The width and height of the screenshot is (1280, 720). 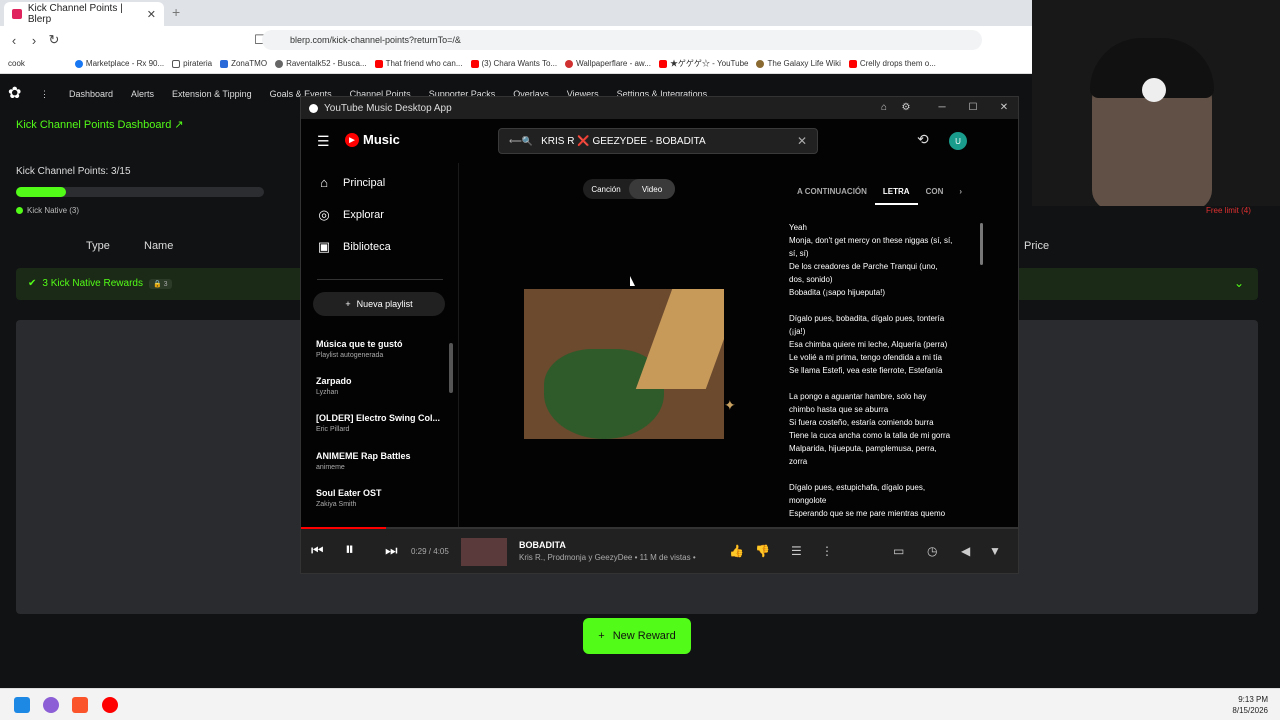 I want to click on playlist-item: ANIMEME Rap Battles animeme, so click(x=378, y=461).